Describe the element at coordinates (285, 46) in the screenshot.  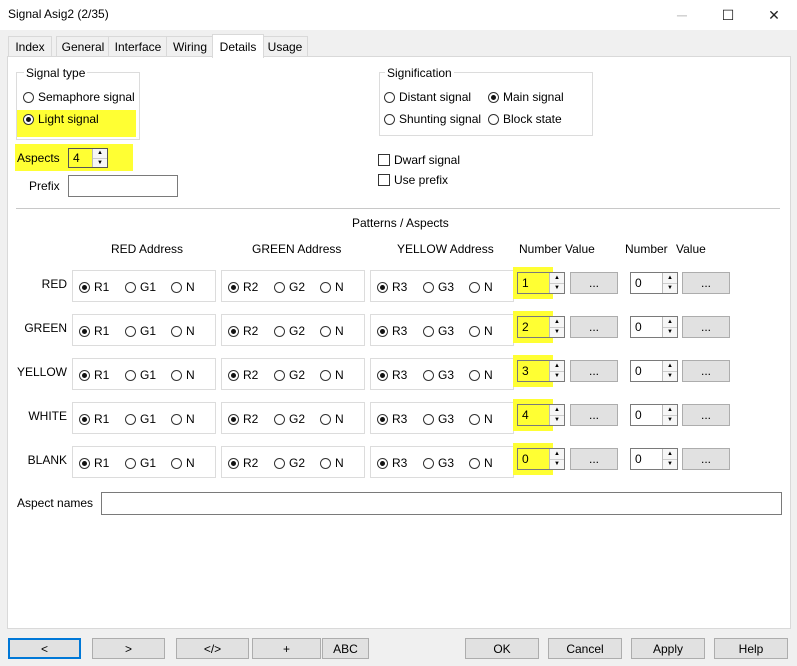
I see `tab-usage: Usage` at that location.